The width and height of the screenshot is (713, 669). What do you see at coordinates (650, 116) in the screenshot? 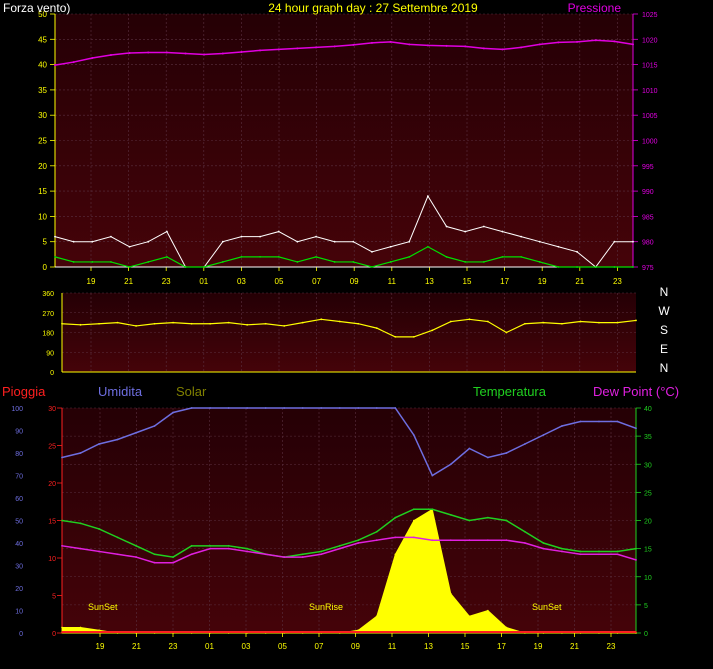
I see `y-tick-label-pressure: 1005` at bounding box center [650, 116].